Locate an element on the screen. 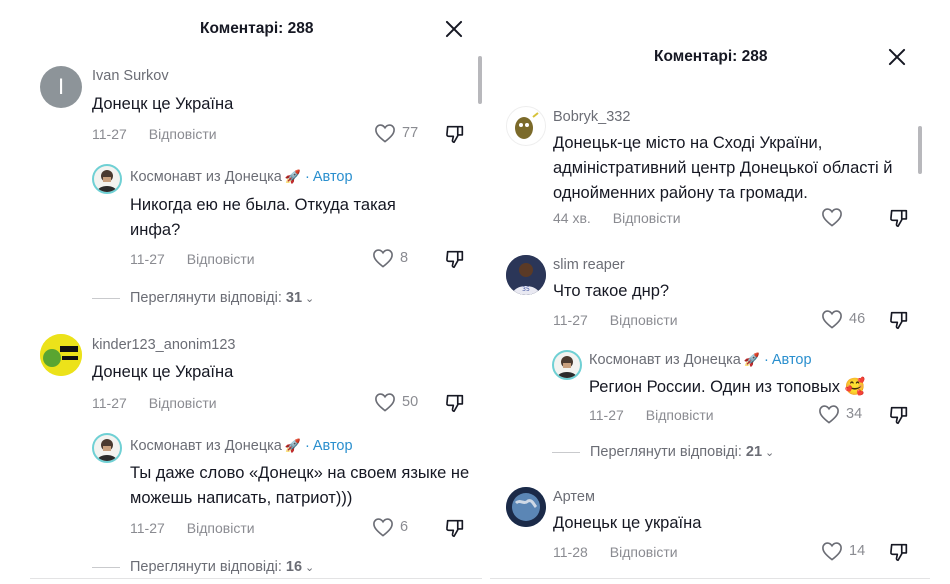 The width and height of the screenshot is (950, 584). like-button: 34 is located at coordinates (840, 414).